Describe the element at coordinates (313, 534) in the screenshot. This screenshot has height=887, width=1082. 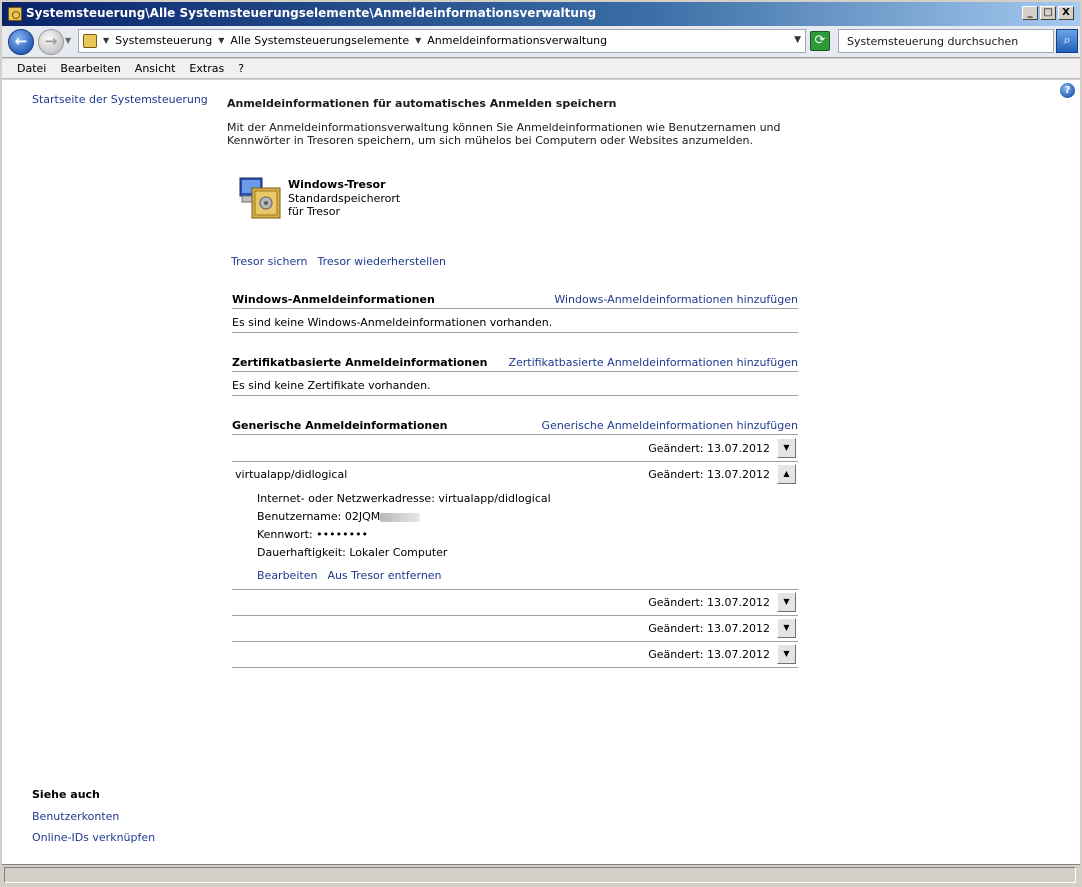
I see `credential-password: Kennwort: ••••••••` at that location.